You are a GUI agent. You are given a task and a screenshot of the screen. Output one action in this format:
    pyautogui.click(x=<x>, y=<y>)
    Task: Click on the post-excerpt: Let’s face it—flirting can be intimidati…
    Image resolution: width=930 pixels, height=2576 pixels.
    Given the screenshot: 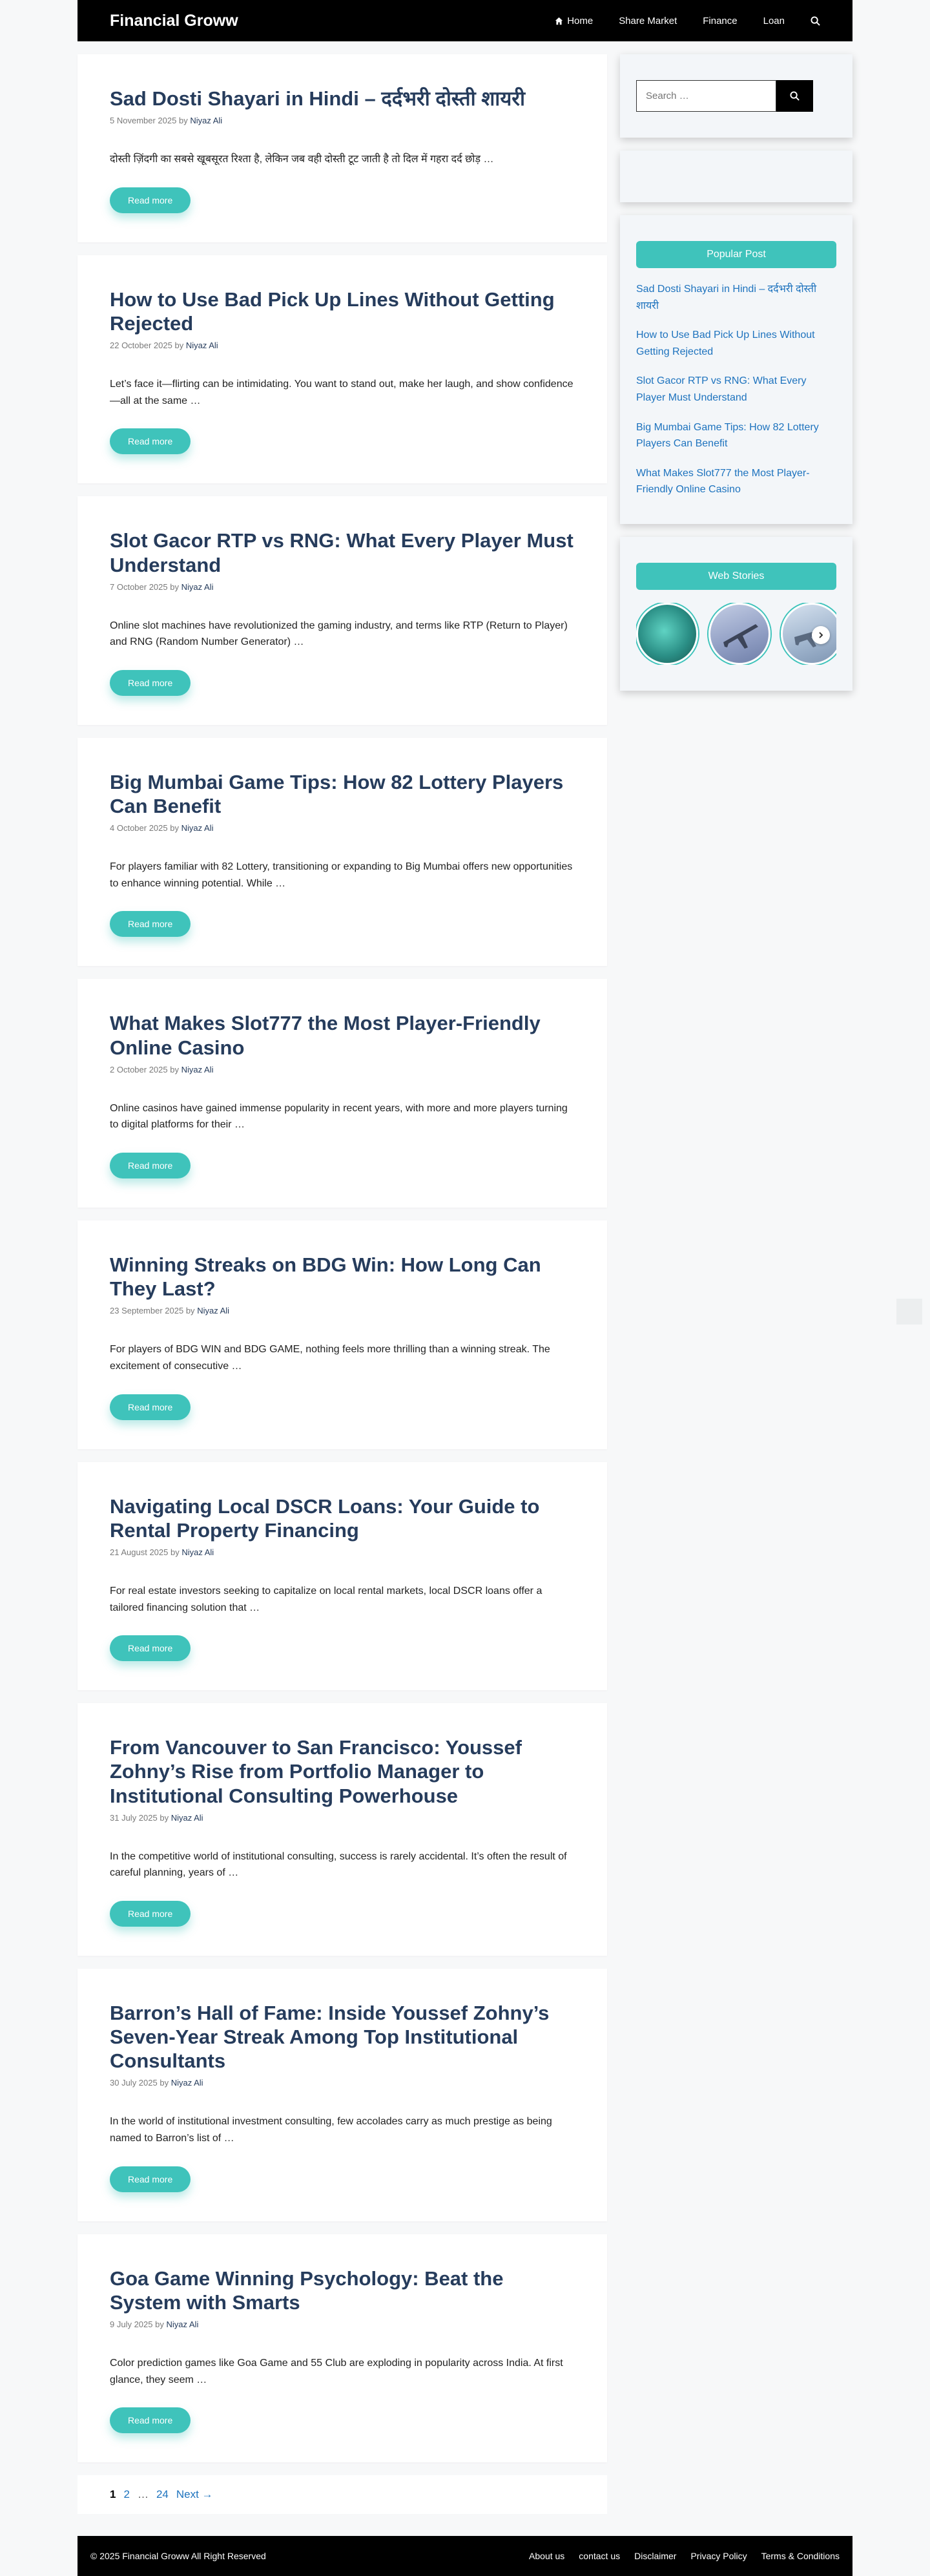 What is the action you would take?
    pyautogui.click(x=342, y=392)
    